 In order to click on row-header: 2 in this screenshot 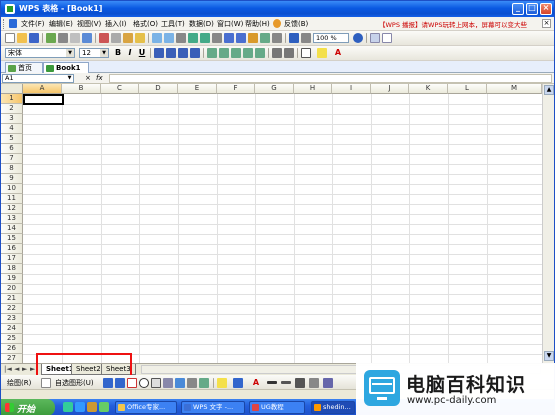, I will do `click(12, 109)`.